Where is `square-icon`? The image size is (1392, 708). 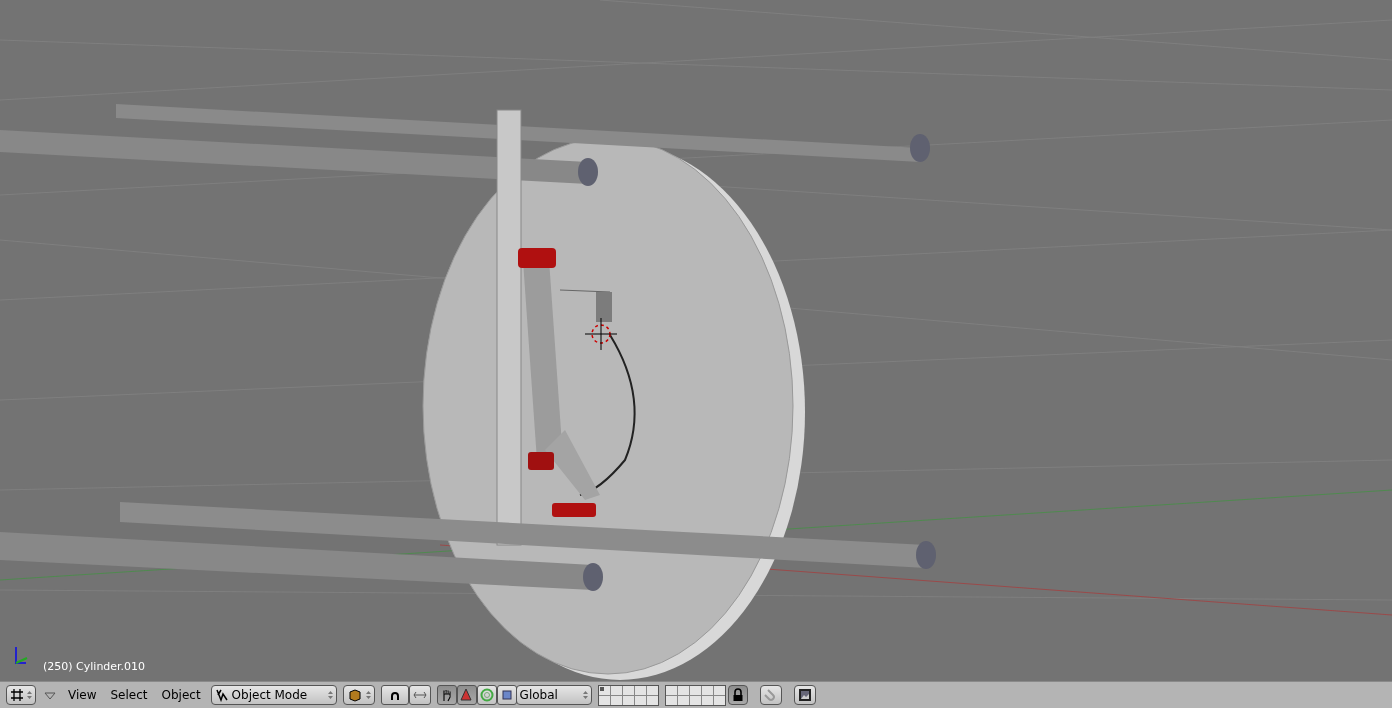
square-icon is located at coordinates (506, 695).